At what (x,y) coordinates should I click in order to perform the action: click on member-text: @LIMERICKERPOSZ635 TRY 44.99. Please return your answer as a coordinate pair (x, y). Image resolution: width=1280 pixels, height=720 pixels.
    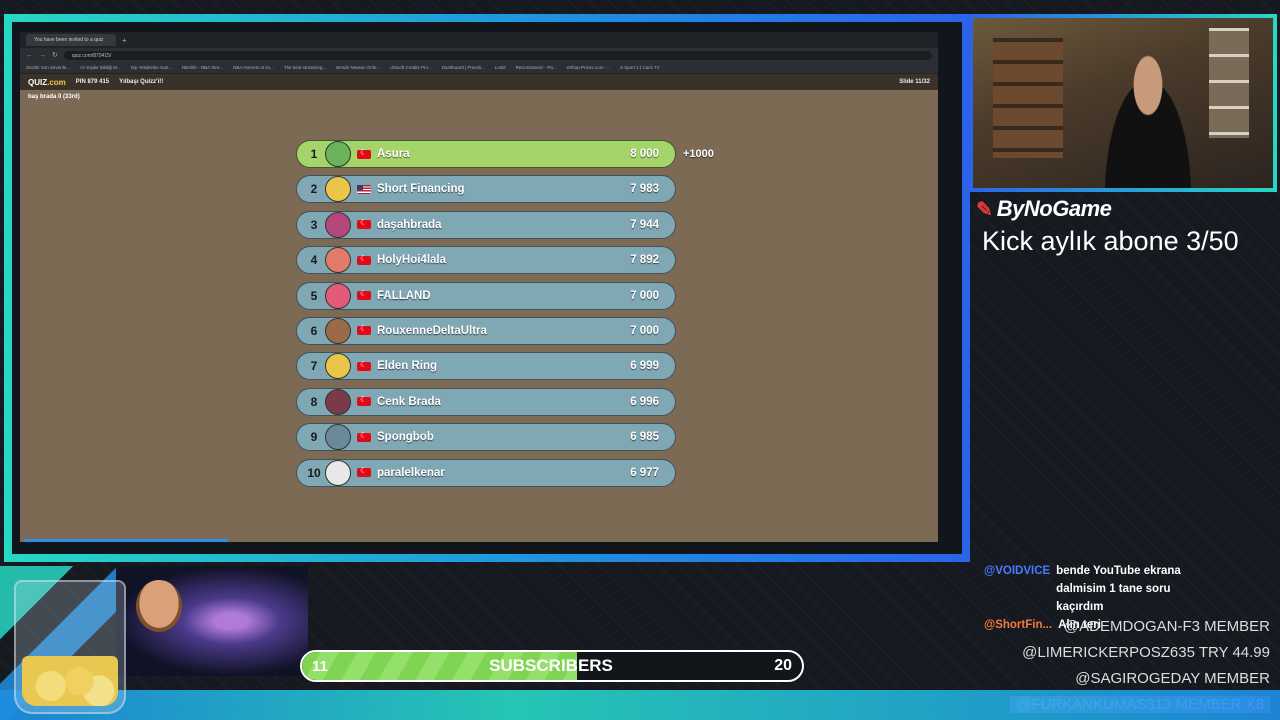
    Looking at the image, I should click on (1146, 652).